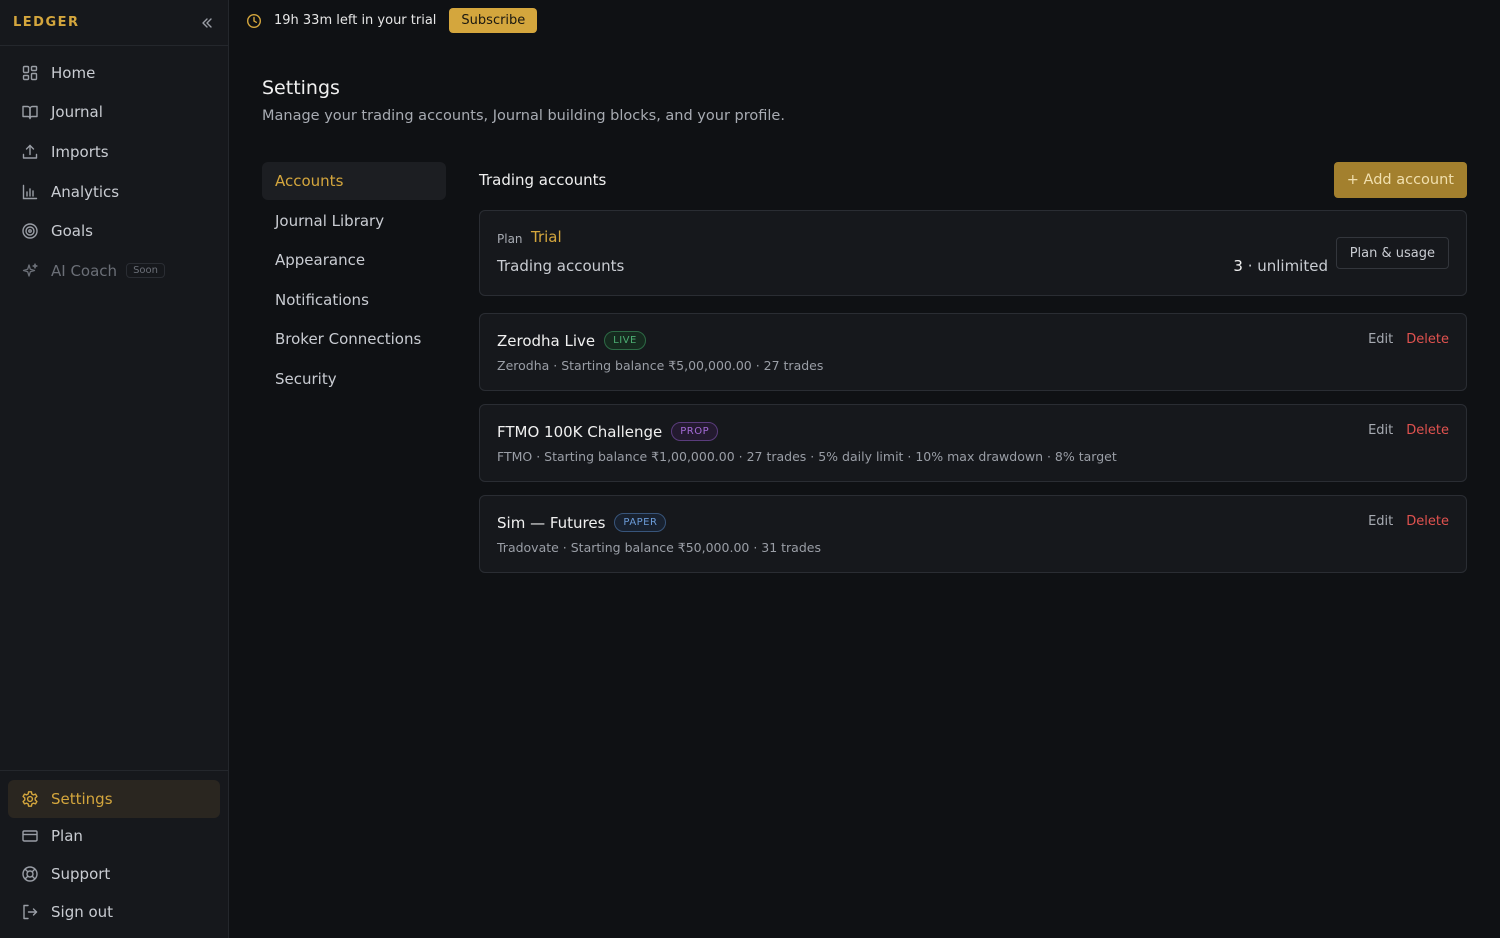  I want to click on sidebar-item-label: Home, so click(73, 72).